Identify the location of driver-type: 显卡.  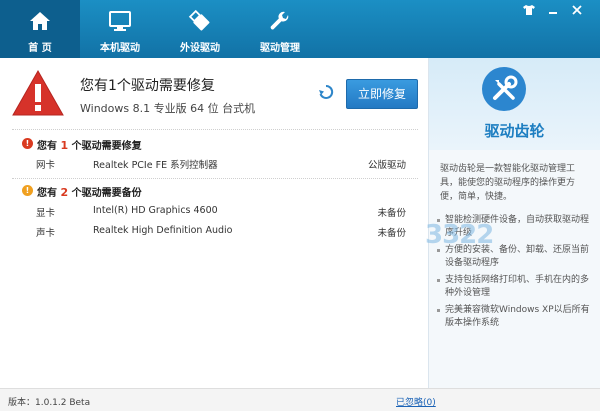
(46, 213).